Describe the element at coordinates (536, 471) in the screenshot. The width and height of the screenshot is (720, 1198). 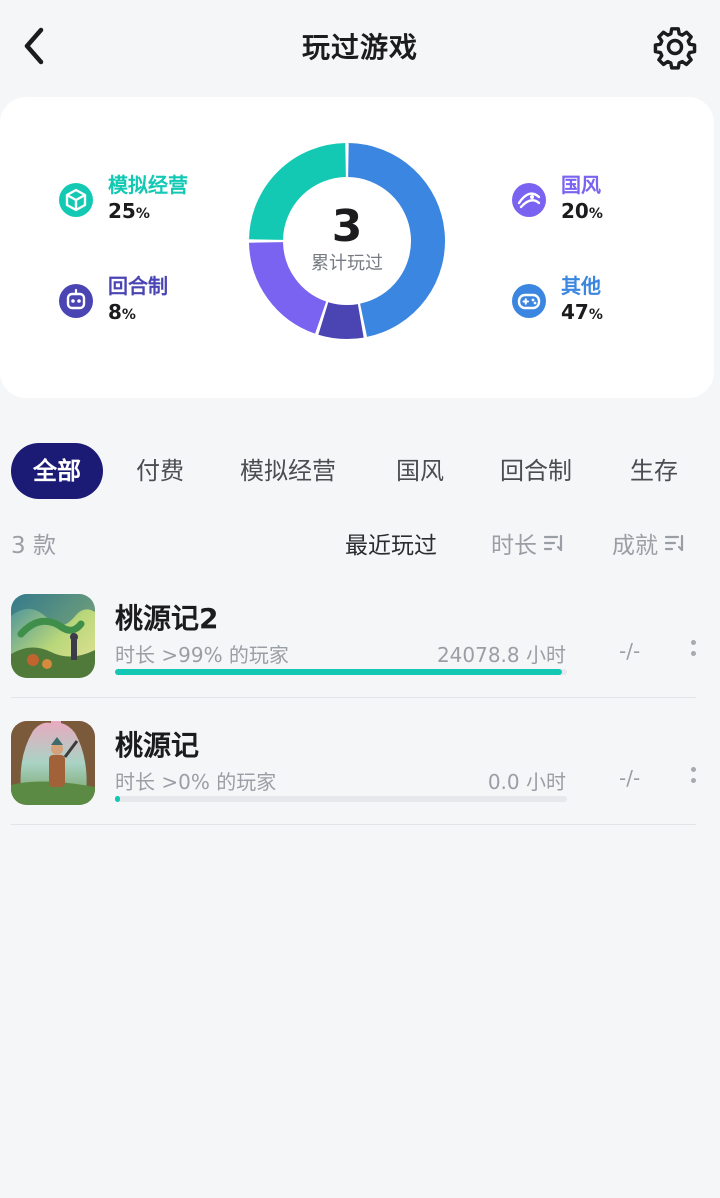
I see `tab-turn-based: 回合制` at that location.